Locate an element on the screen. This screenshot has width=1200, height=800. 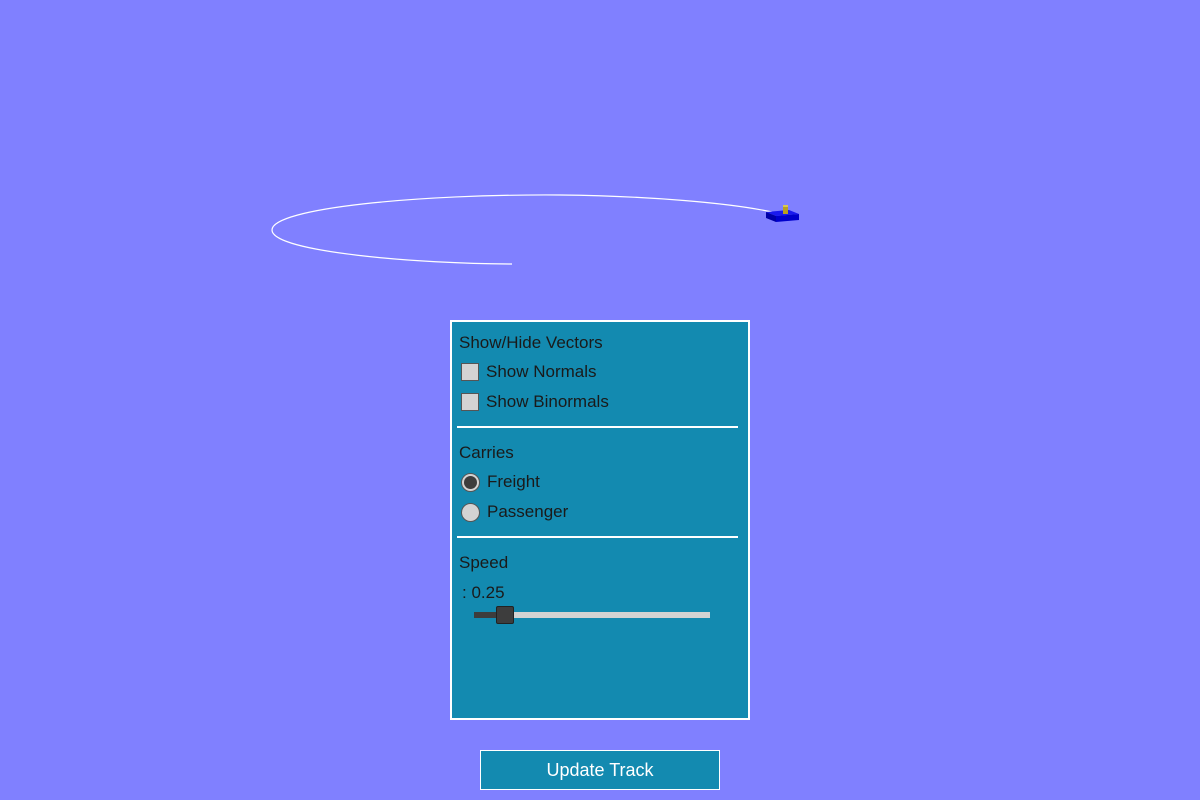
show-binormals-checkbox is located at coordinates (470, 402).